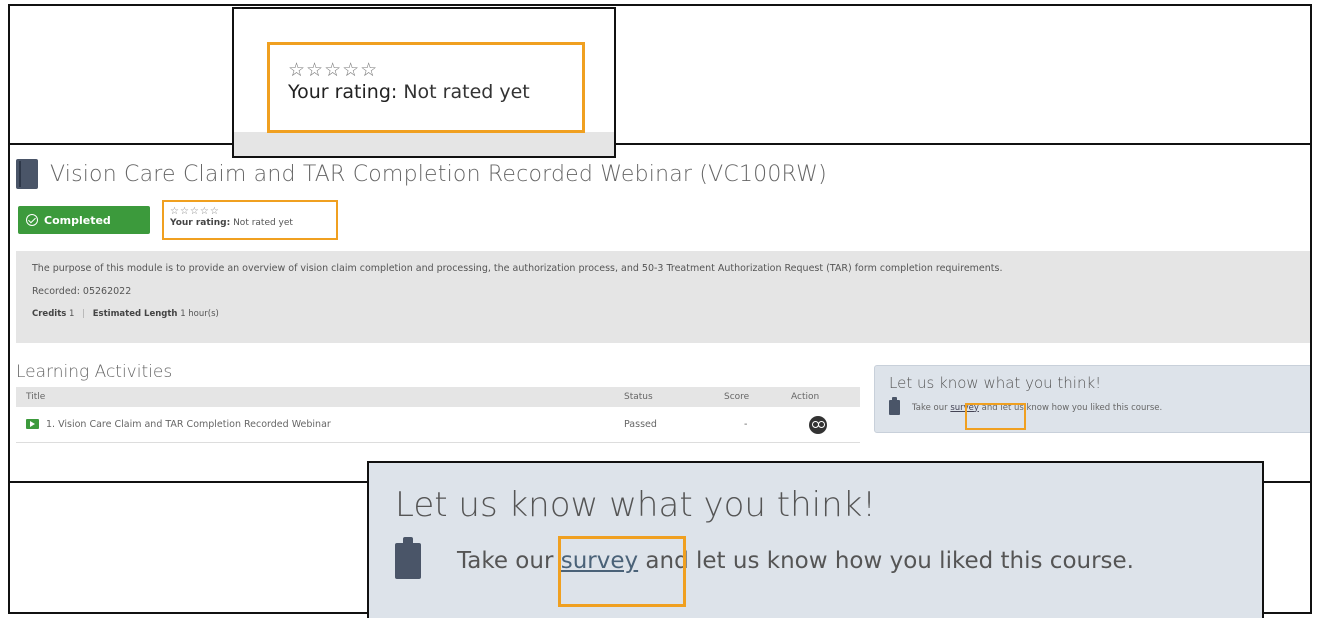 The width and height of the screenshot is (1317, 618). Describe the element at coordinates (746, 424) in the screenshot. I see `activity-score: -` at that location.